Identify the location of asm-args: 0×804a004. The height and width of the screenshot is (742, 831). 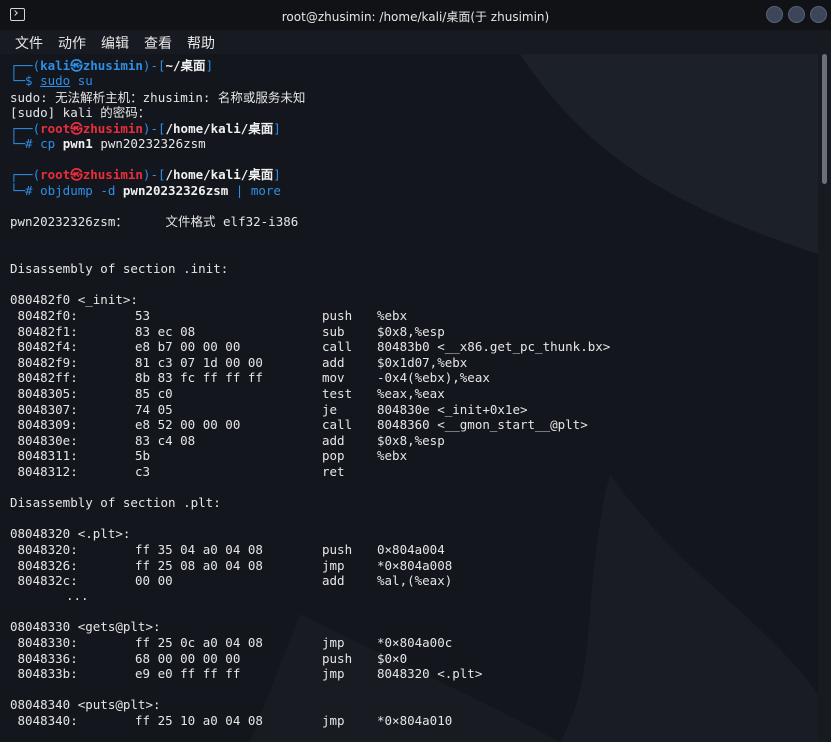
(411, 549).